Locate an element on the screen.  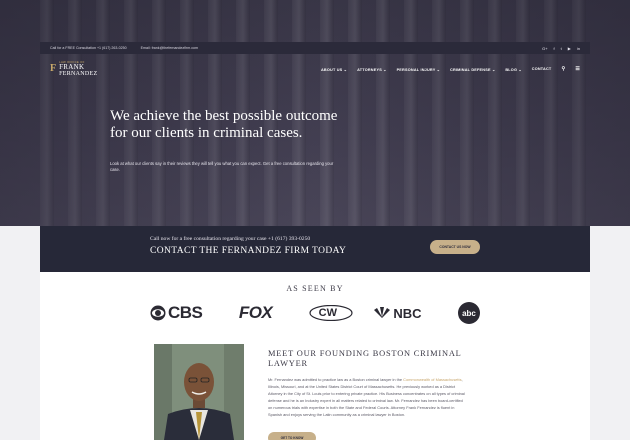
cbs-eye-icon is located at coordinates (158, 313).